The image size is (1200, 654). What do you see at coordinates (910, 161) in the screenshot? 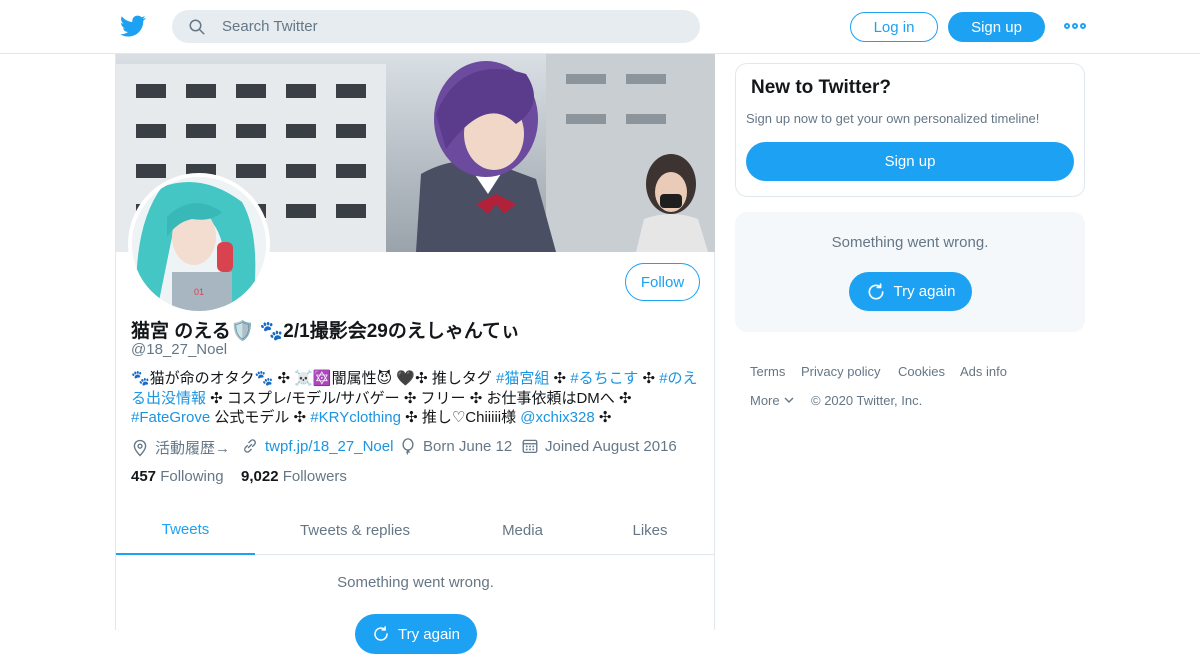
I see `sidebar-sign-up-button: Sign up` at bounding box center [910, 161].